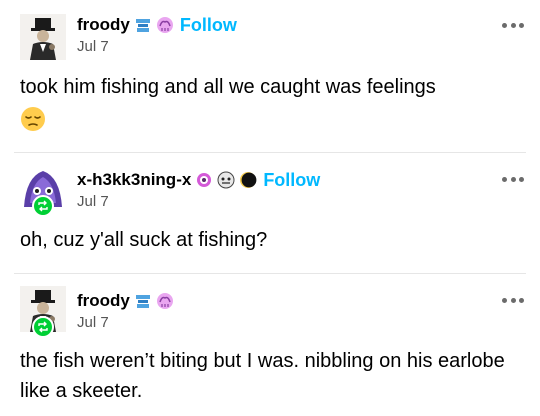  What do you see at coordinates (198, 190) in the screenshot?
I see `post-header: x-h3kk3ning-x Follow Jul 7` at bounding box center [198, 190].